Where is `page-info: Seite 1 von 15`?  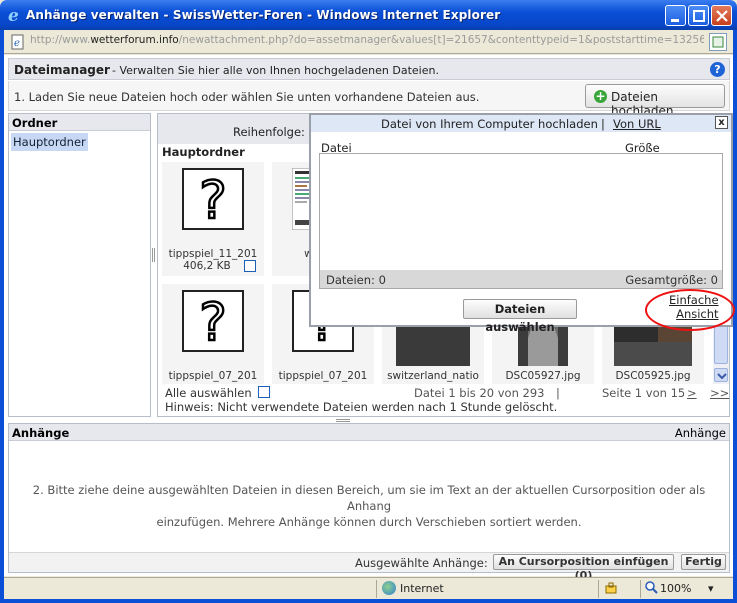
page-info: Seite 1 von 15 is located at coordinates (644, 393).